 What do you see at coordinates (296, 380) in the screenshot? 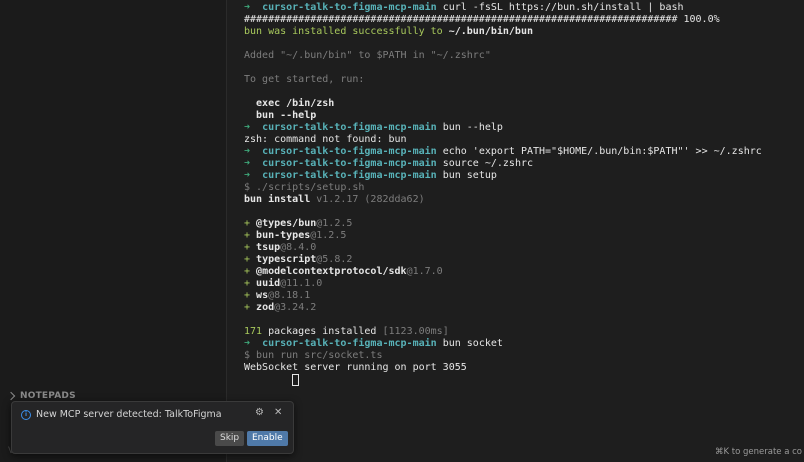
I see `terminal-cursor` at bounding box center [296, 380].